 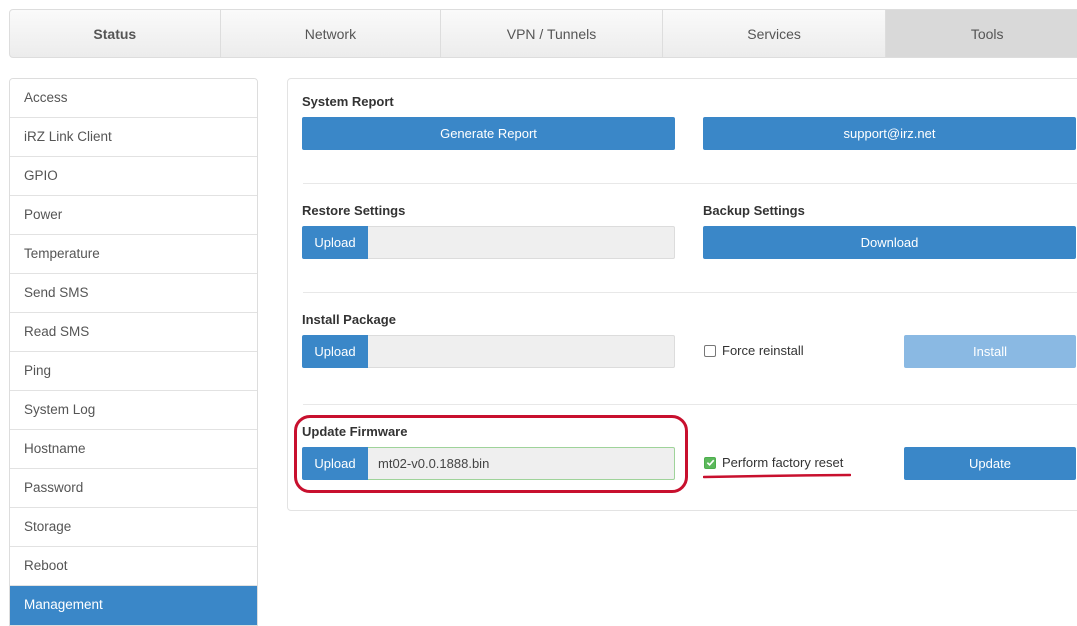 I want to click on install-upload-group: Upload, so click(x=488, y=351).